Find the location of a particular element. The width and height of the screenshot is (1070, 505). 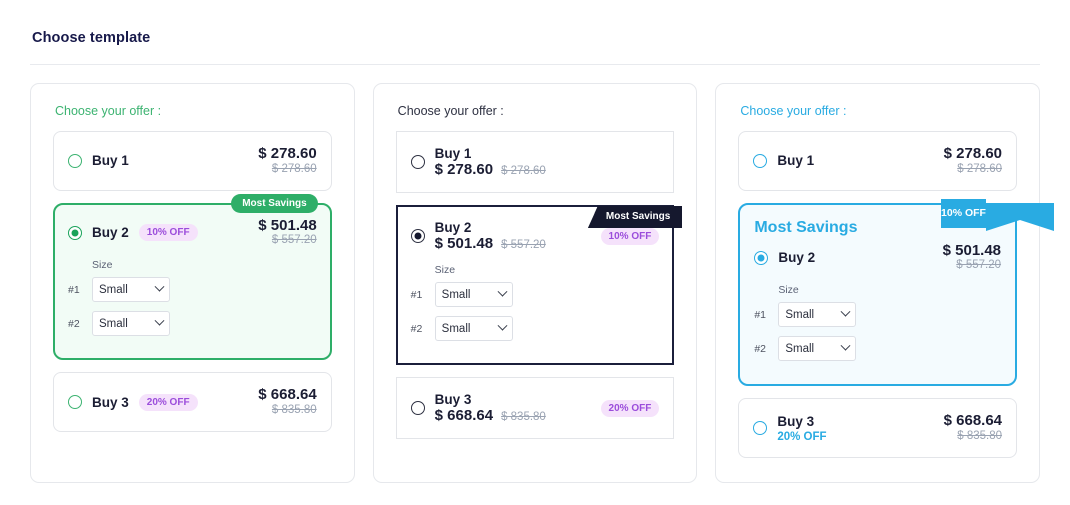

discount-badge: 20% OFF is located at coordinates (168, 402).